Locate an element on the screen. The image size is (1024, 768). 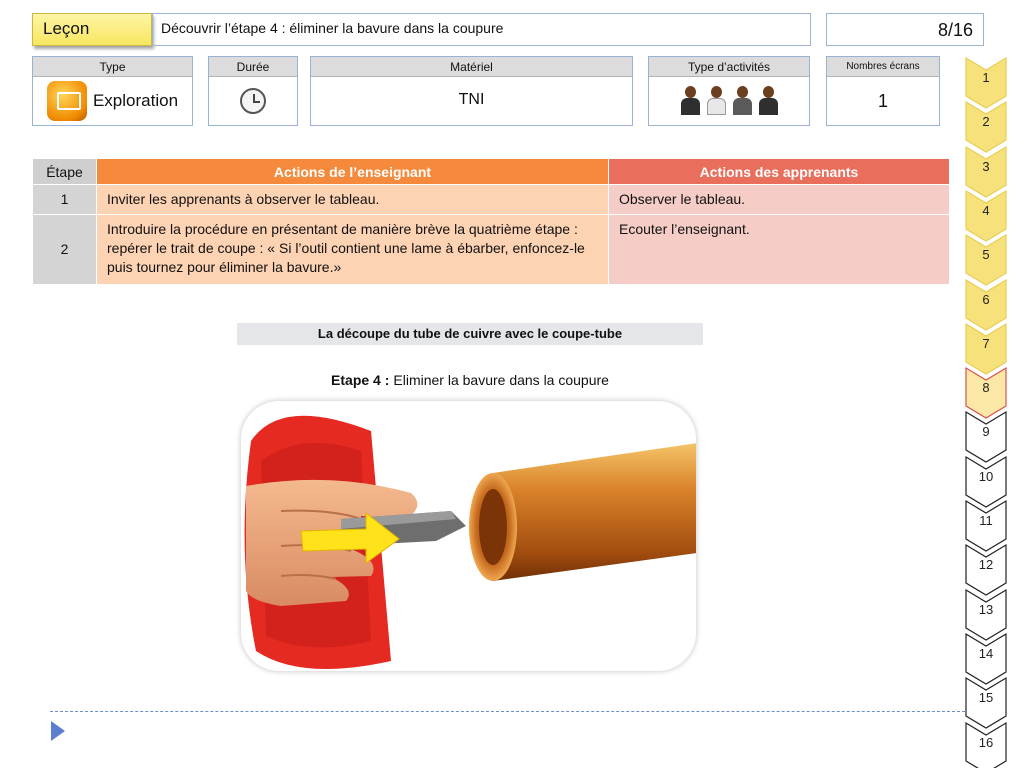
nav-item-label: 13 is located at coordinates (986, 609).